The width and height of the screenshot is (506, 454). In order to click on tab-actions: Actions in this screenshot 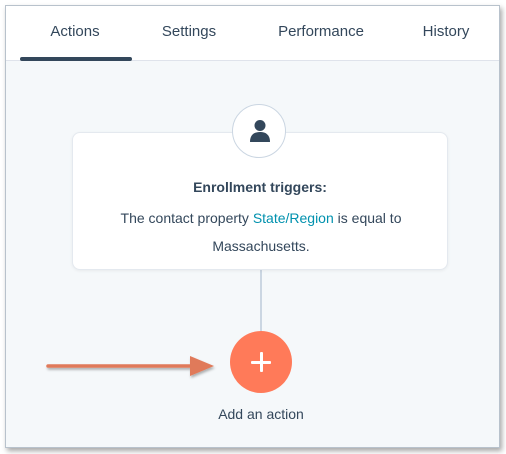, I will do `click(75, 33)`.